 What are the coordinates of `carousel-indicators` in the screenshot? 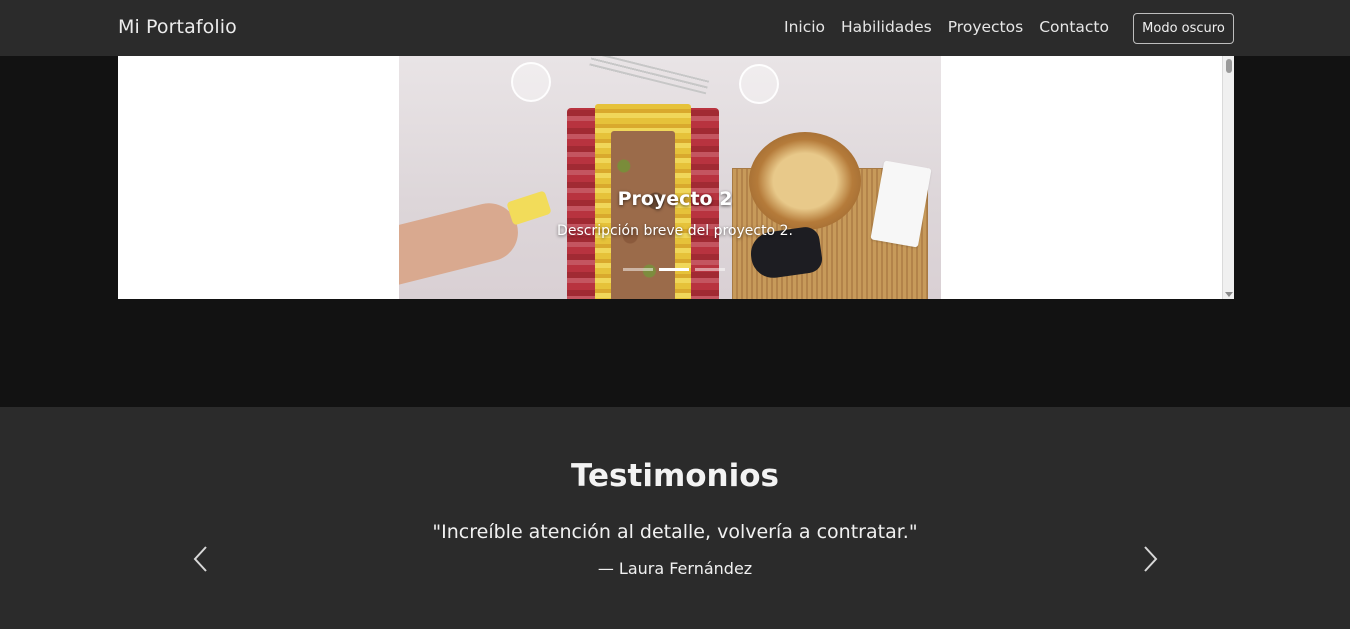 It's located at (674, 269).